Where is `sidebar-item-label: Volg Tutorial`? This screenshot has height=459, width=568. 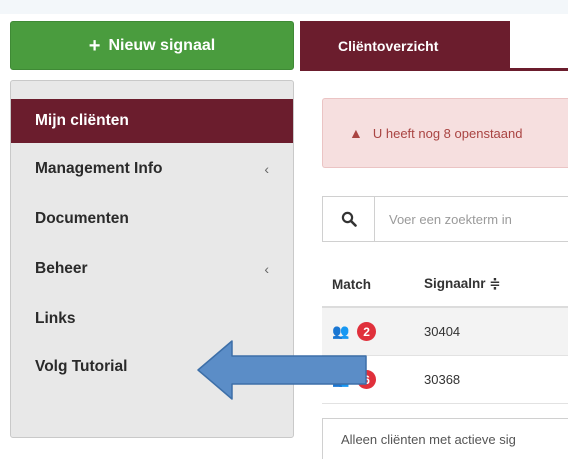
sidebar-item-label: Volg Tutorial is located at coordinates (81, 366).